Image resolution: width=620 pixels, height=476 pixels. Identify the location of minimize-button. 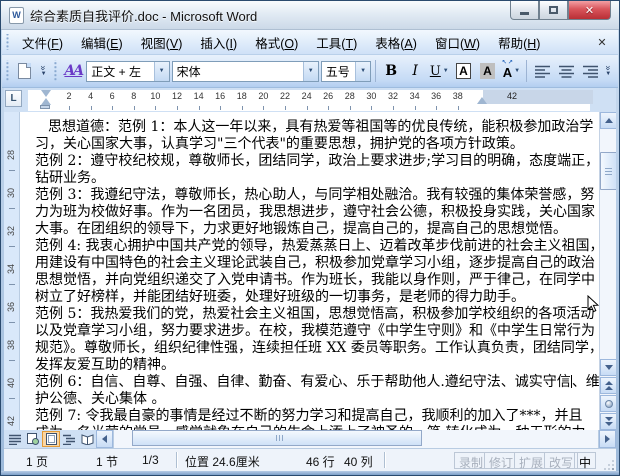
(524, 10).